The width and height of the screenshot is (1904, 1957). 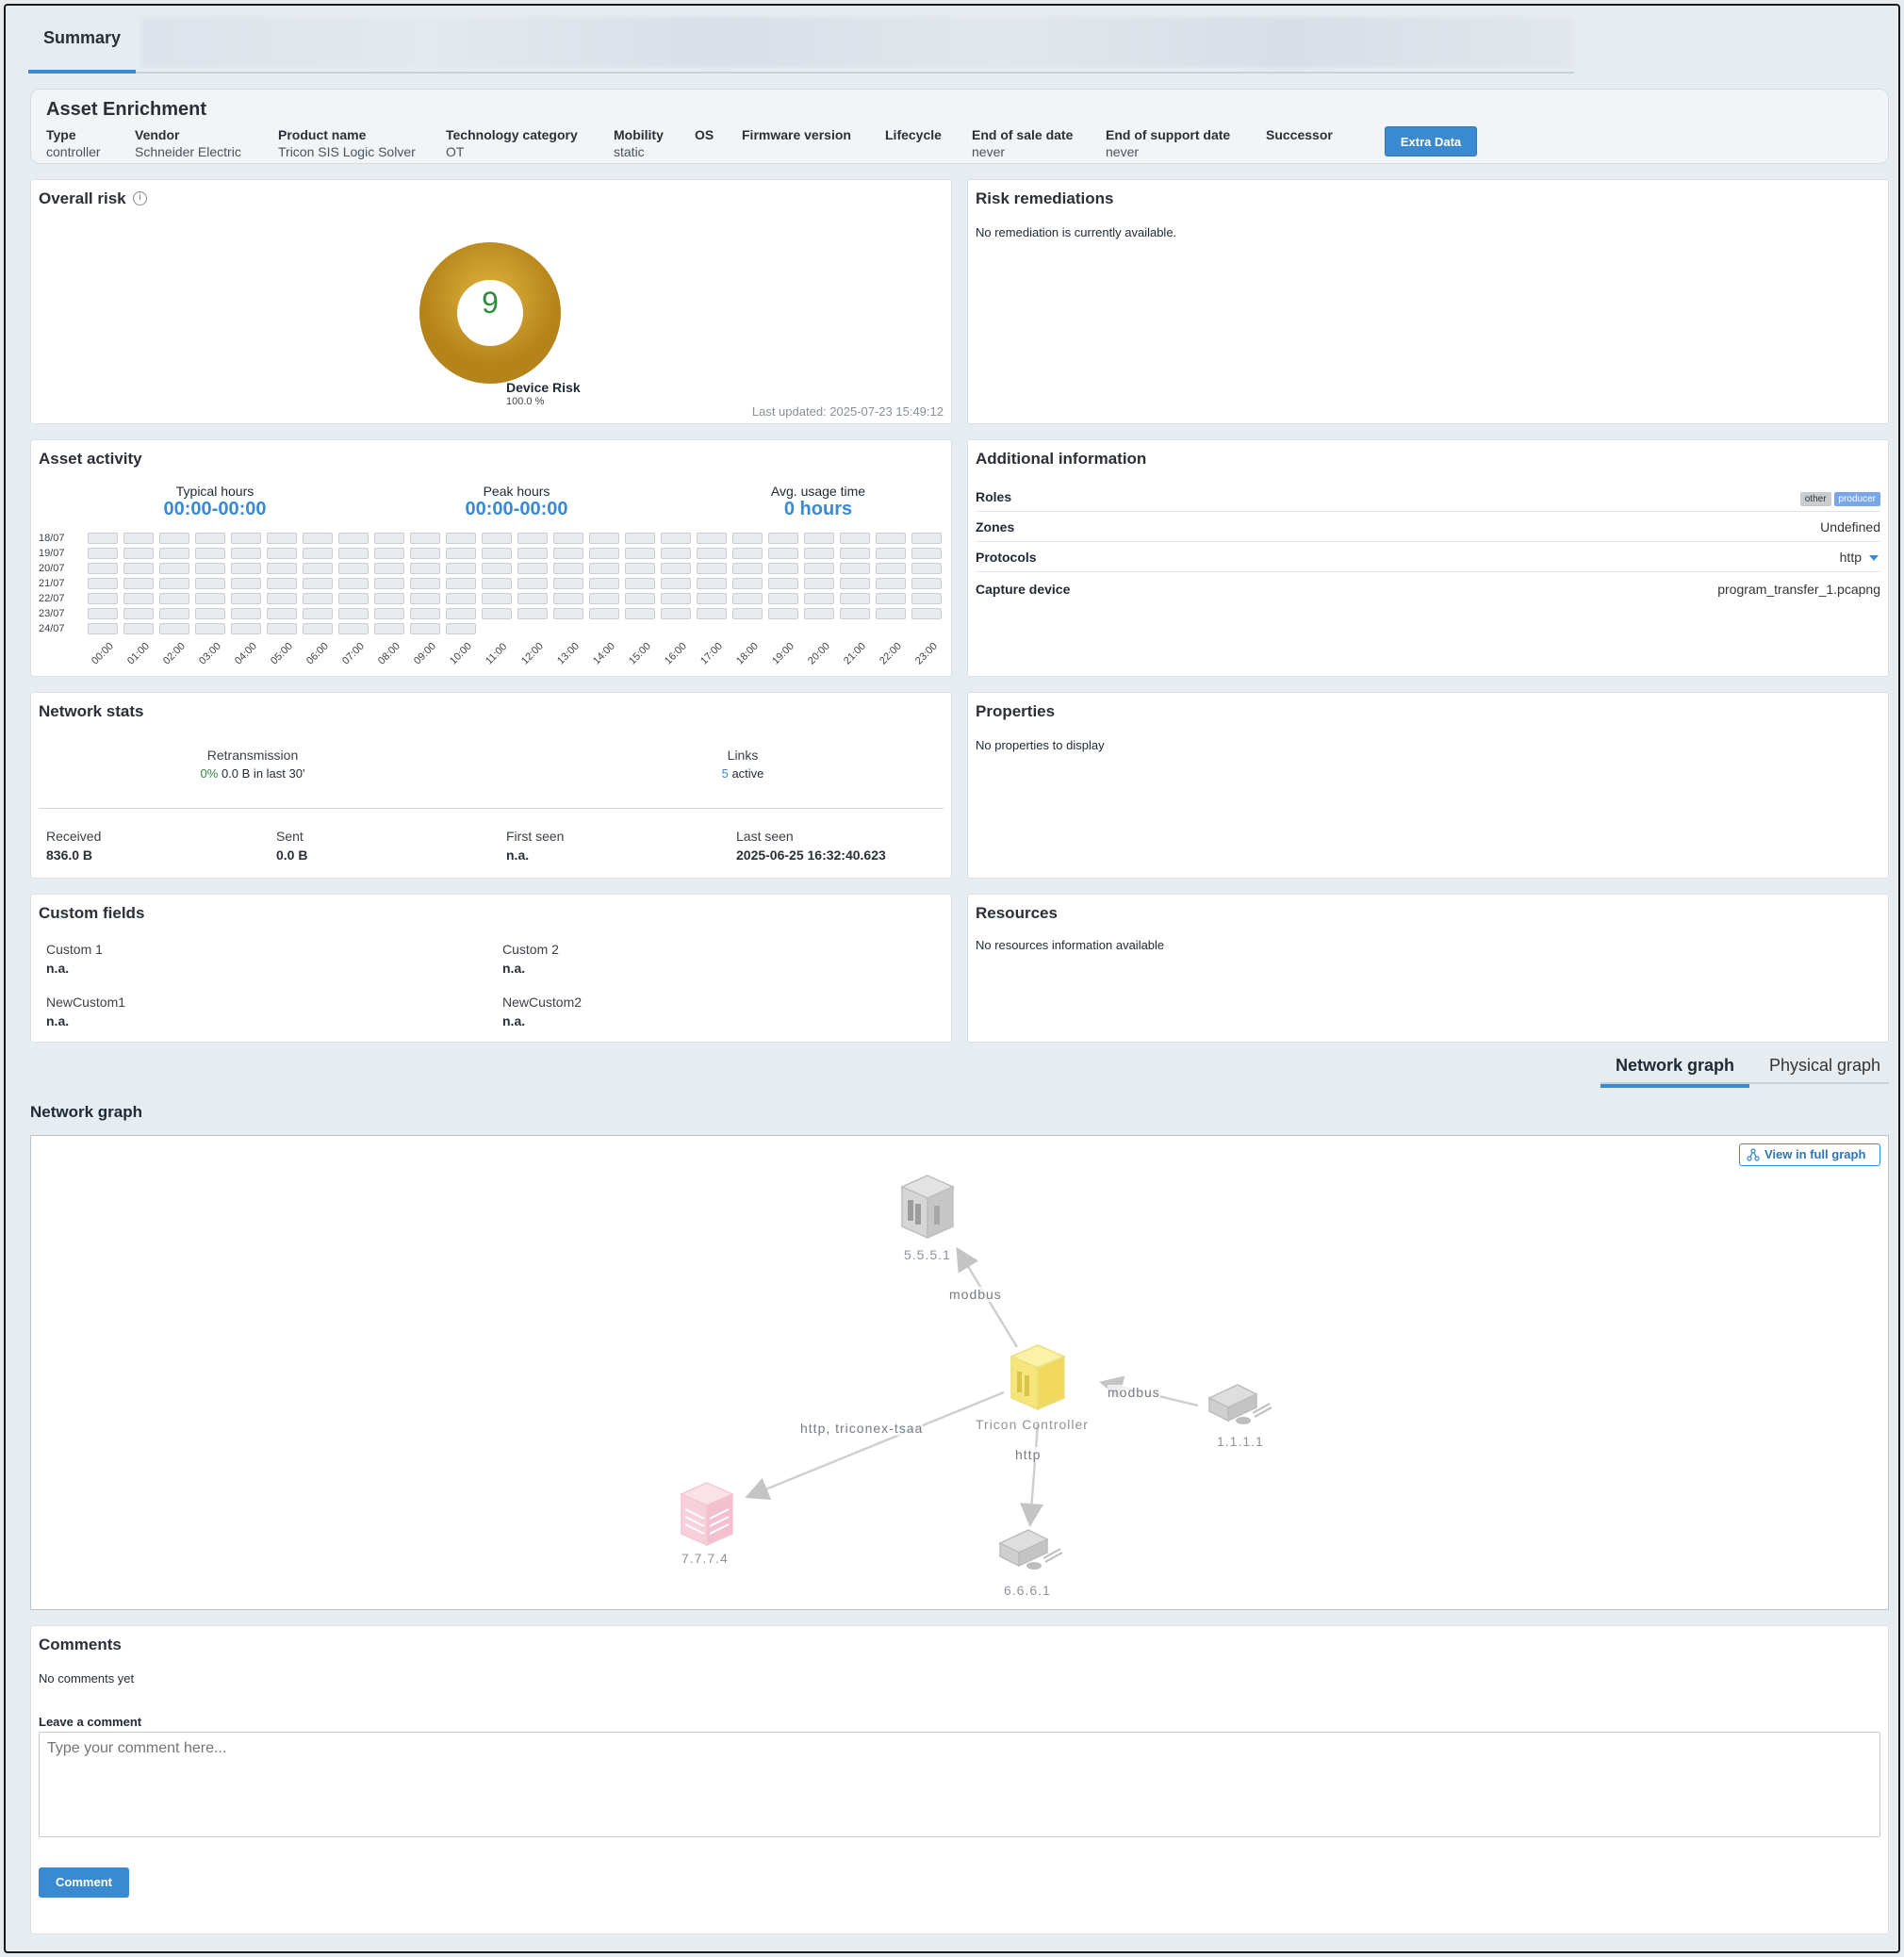 What do you see at coordinates (532, 654) in the screenshot?
I see `heatmap-hour-label: 12:00` at bounding box center [532, 654].